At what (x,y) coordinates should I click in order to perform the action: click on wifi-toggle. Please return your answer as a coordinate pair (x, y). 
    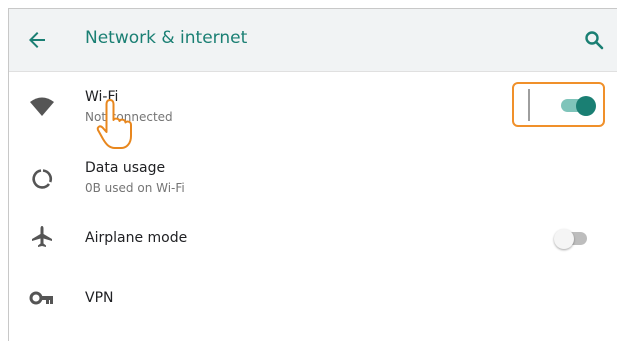
    Looking at the image, I should click on (579, 106).